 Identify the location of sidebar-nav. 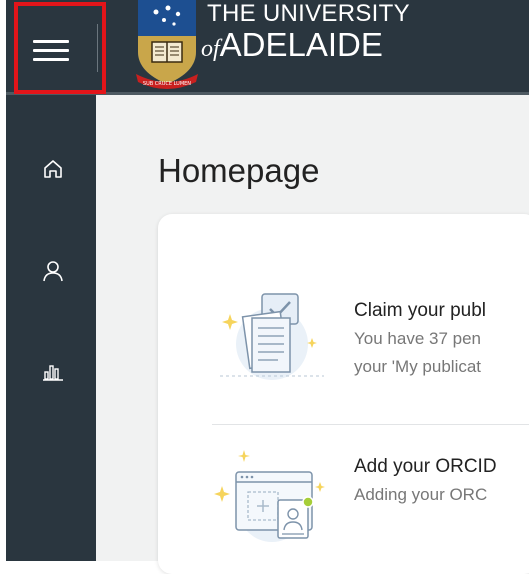
(51, 328).